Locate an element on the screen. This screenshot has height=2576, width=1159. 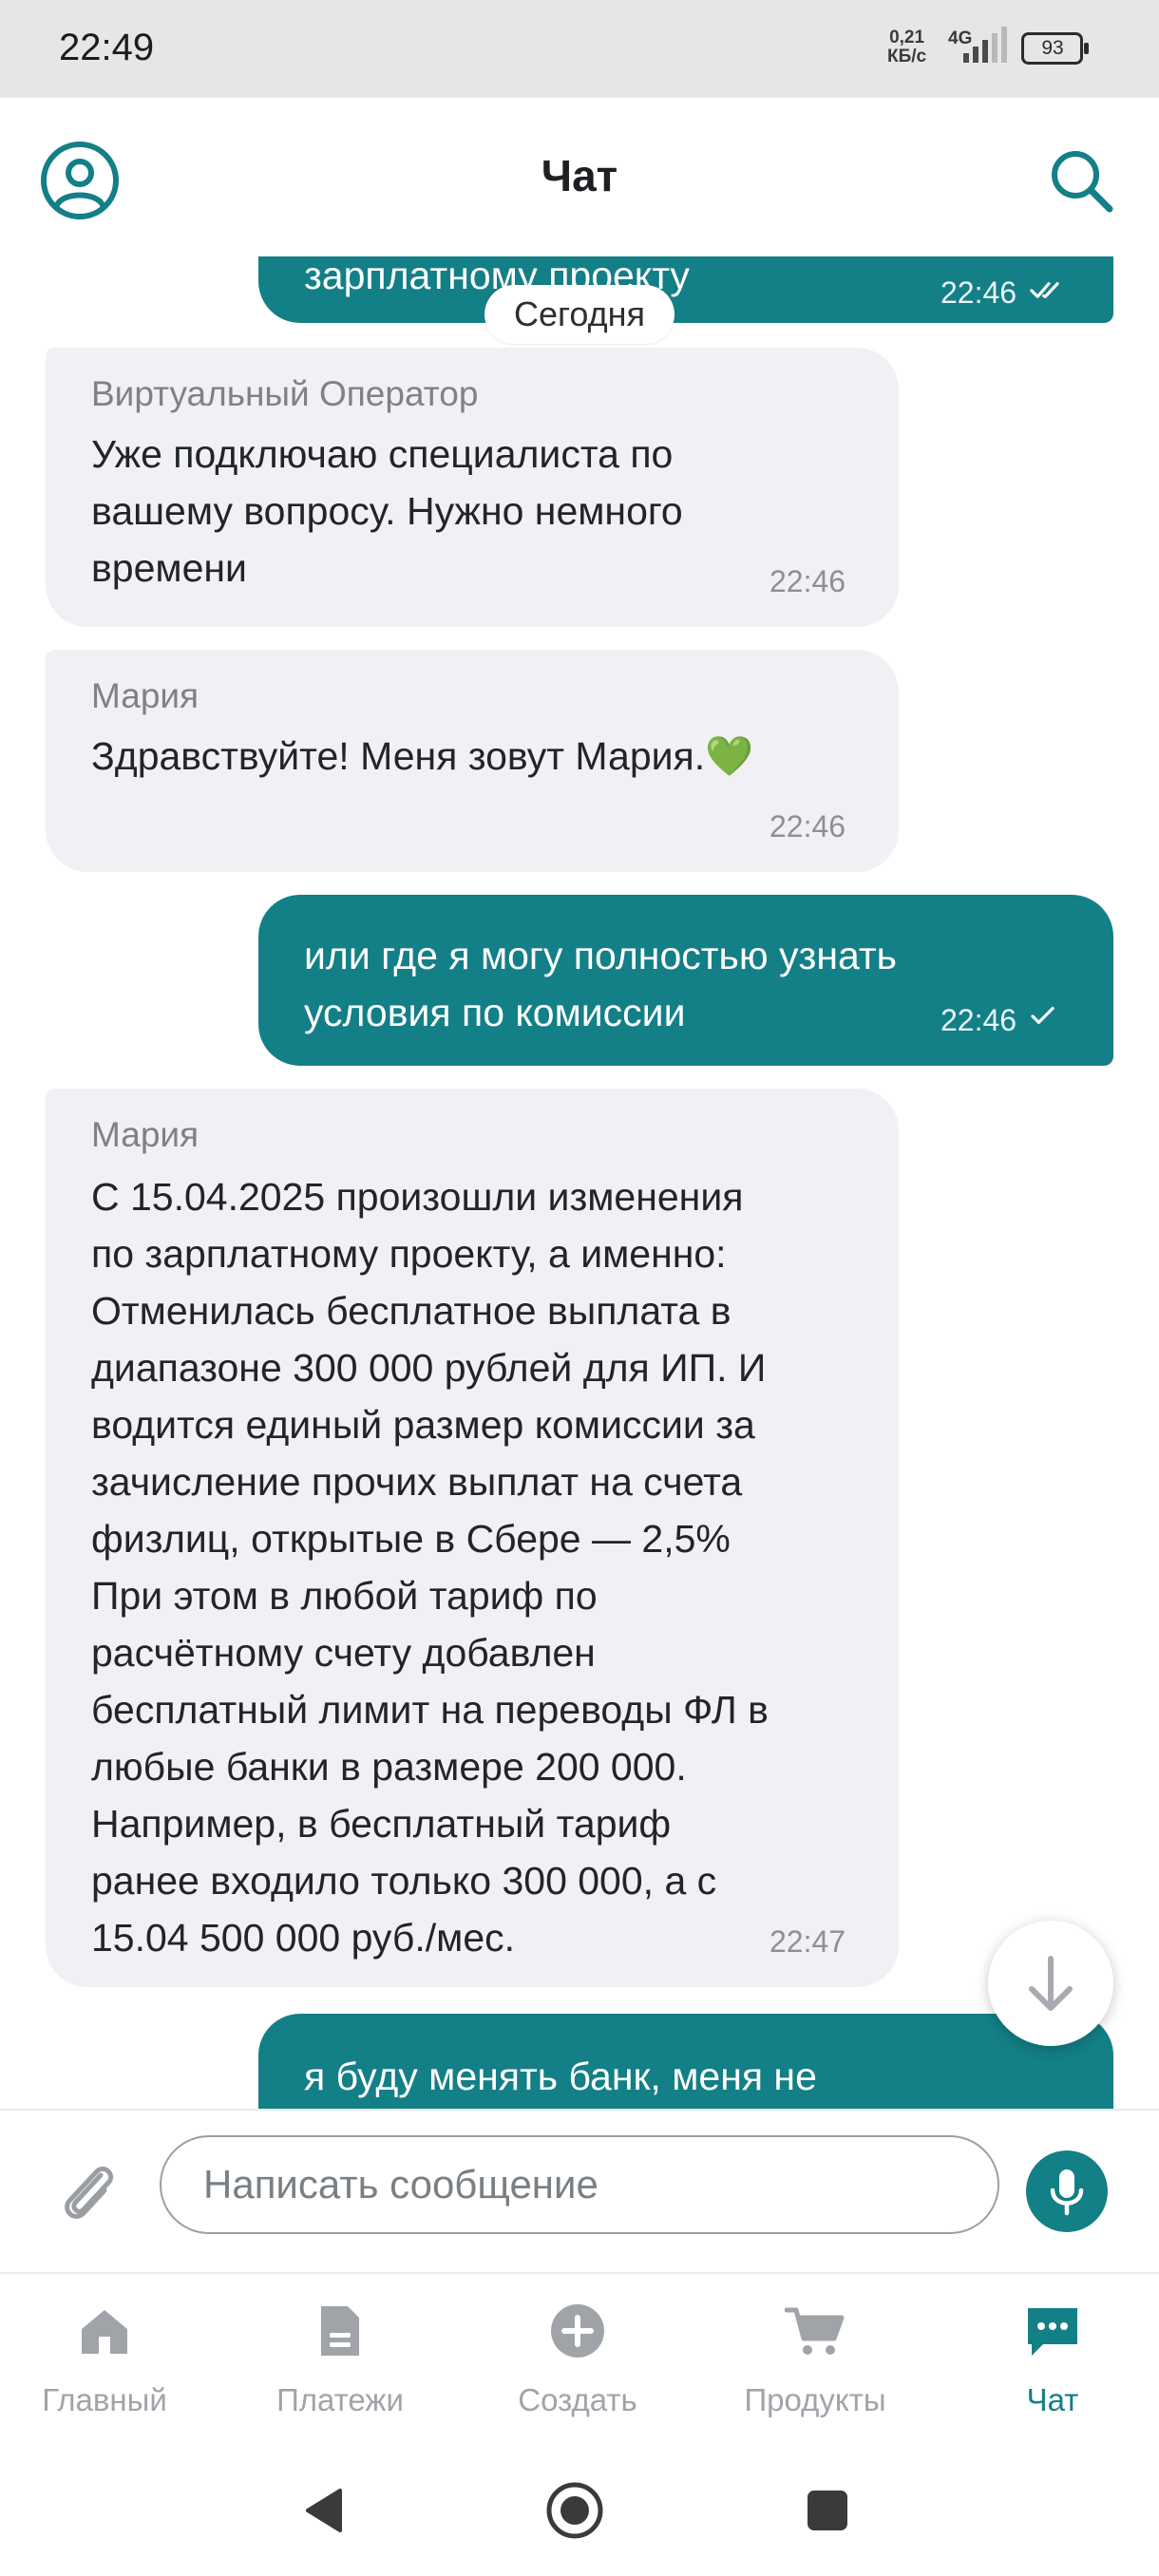
network-speed-value: 0,21 is located at coordinates (907, 37).